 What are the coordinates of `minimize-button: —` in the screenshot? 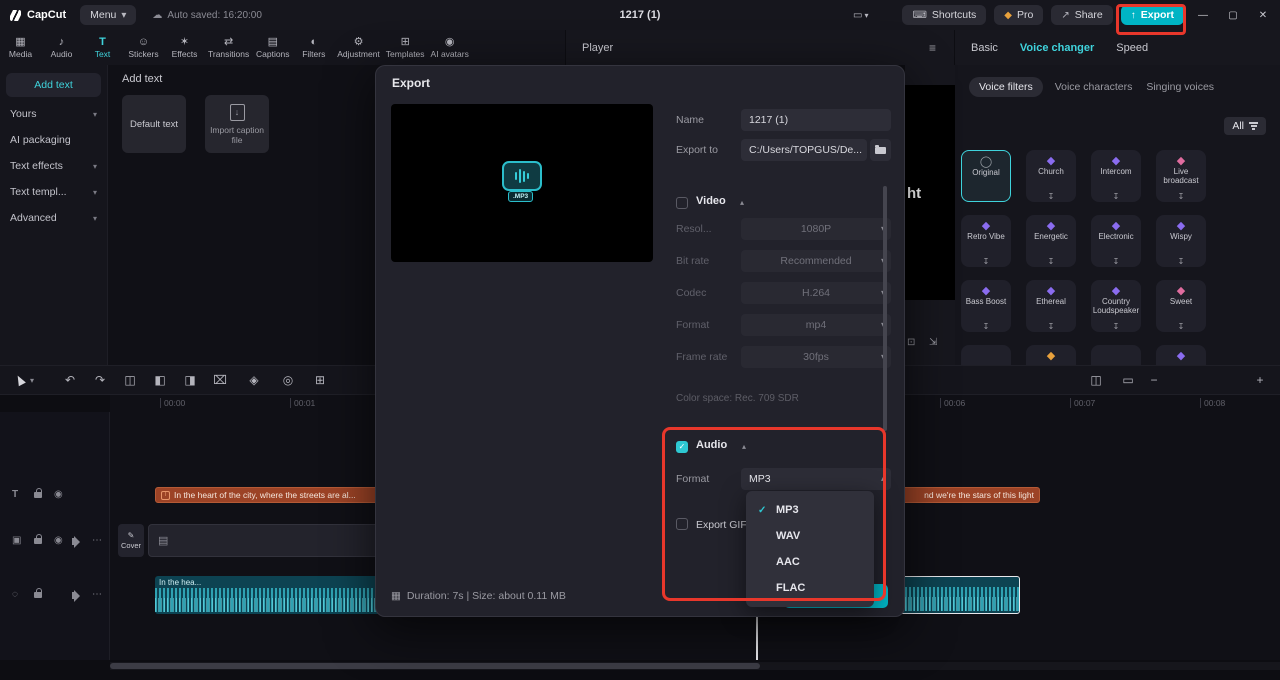 It's located at (1203, 15).